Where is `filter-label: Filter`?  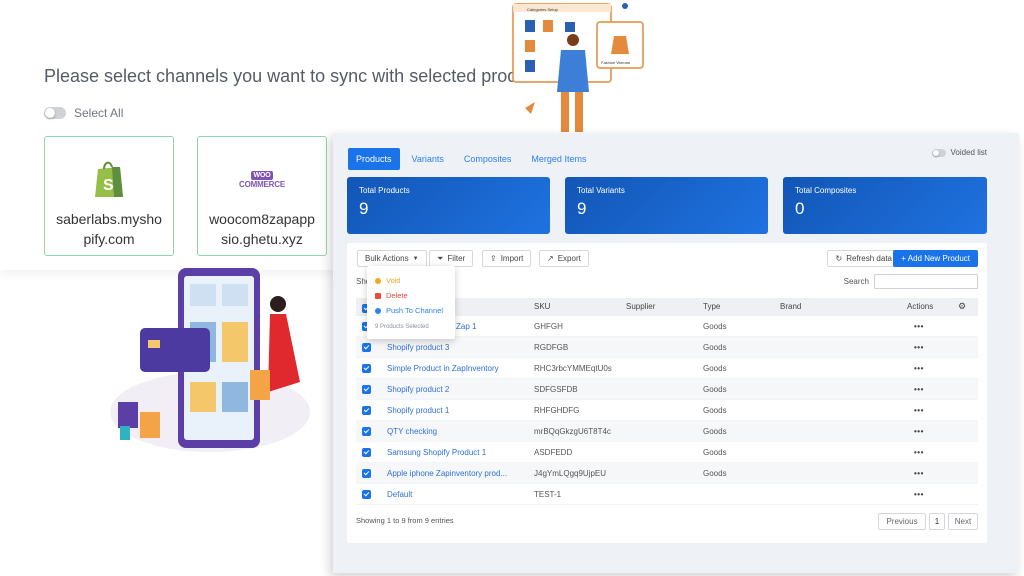 filter-label: Filter is located at coordinates (456, 258).